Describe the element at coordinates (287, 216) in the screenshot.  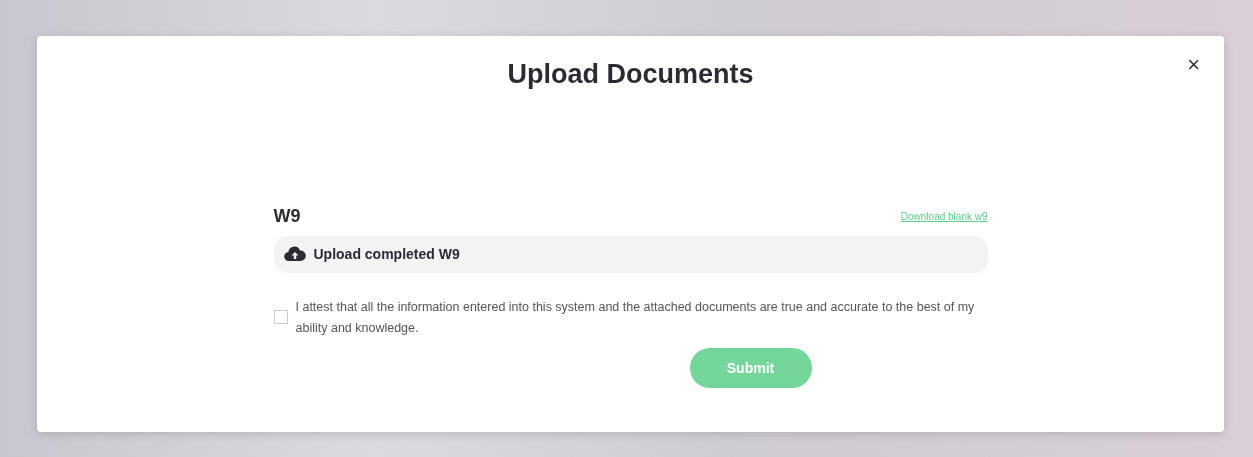
I see `document-name: W9` at that location.